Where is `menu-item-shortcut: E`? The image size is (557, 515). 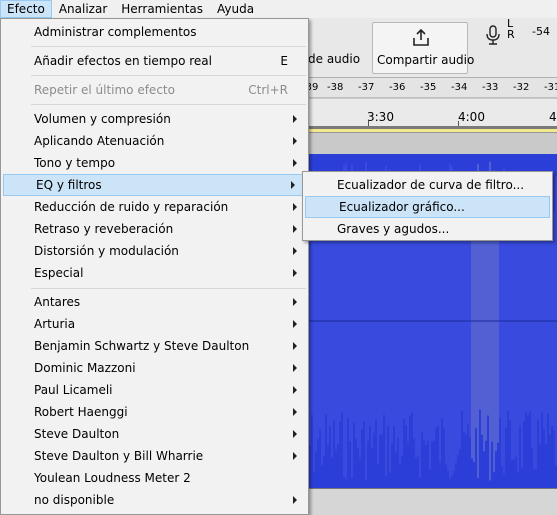 menu-item-shortcut: E is located at coordinates (284, 61).